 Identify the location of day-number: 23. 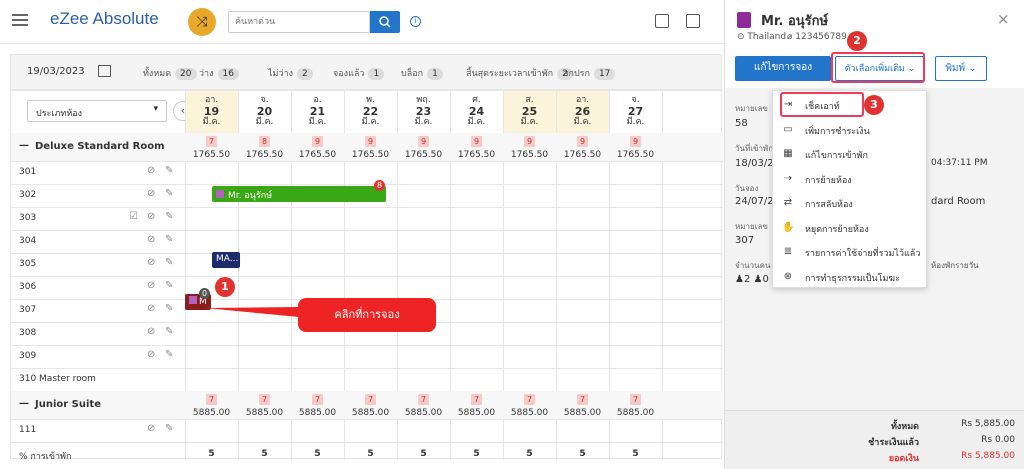
(423, 111).